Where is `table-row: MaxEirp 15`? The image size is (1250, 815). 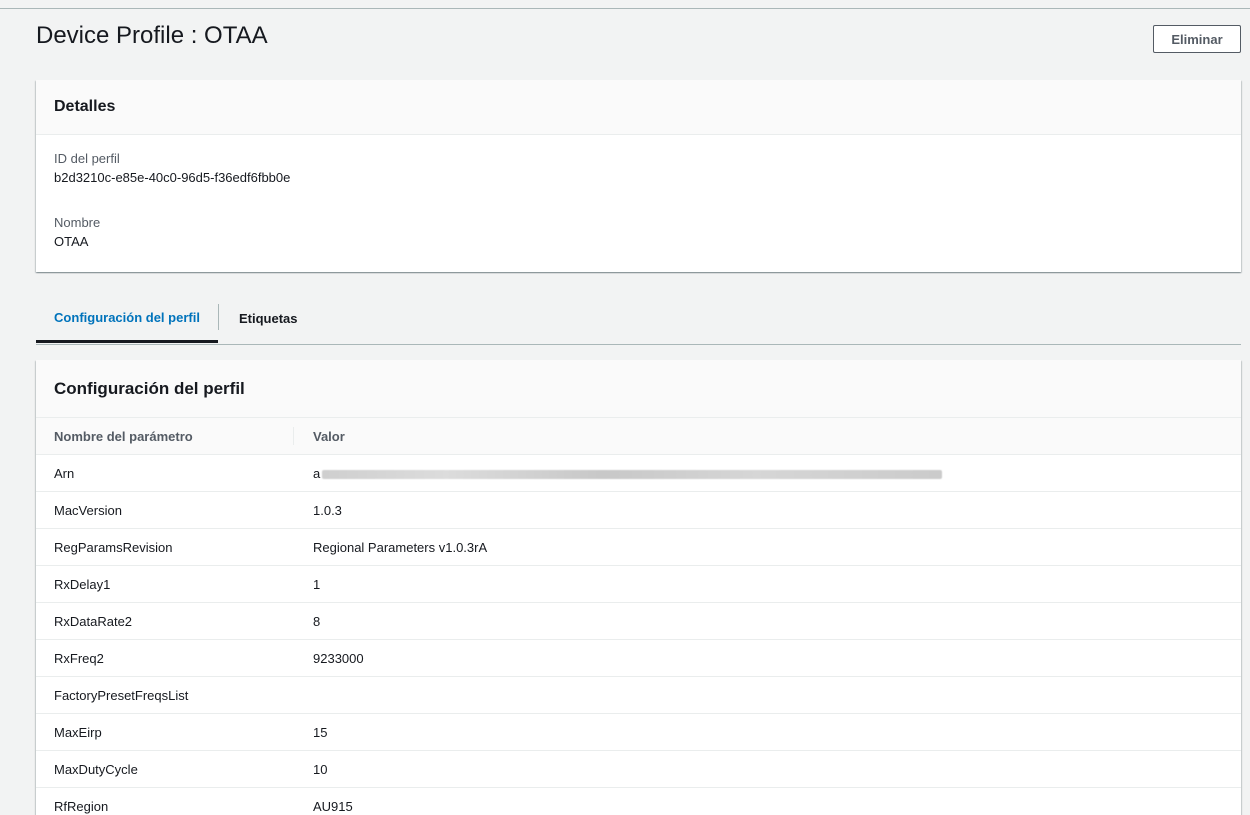
table-row: MaxEirp 15 is located at coordinates (638, 732).